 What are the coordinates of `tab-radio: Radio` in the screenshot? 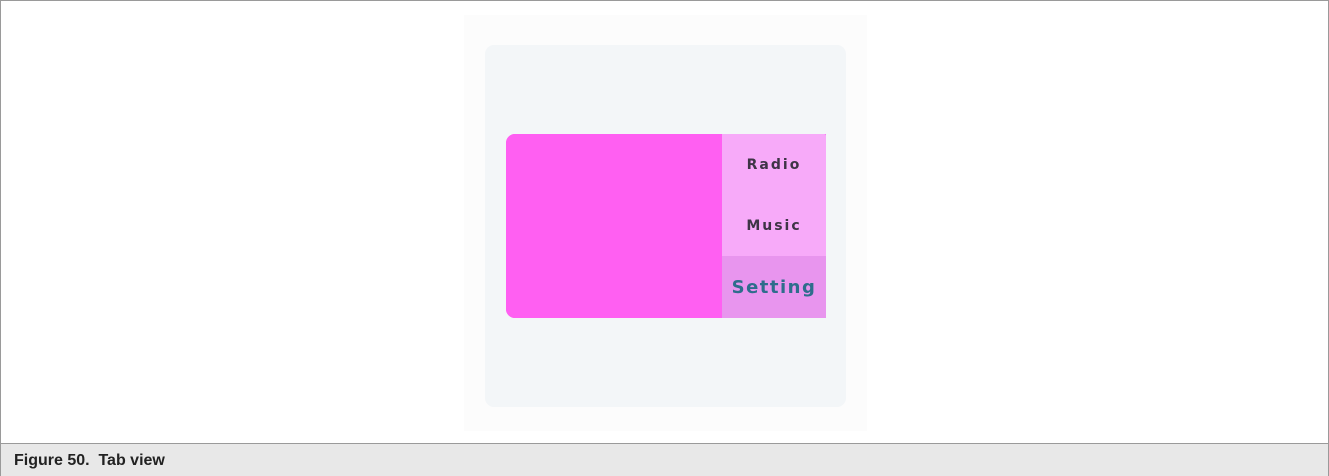 It's located at (774, 164).